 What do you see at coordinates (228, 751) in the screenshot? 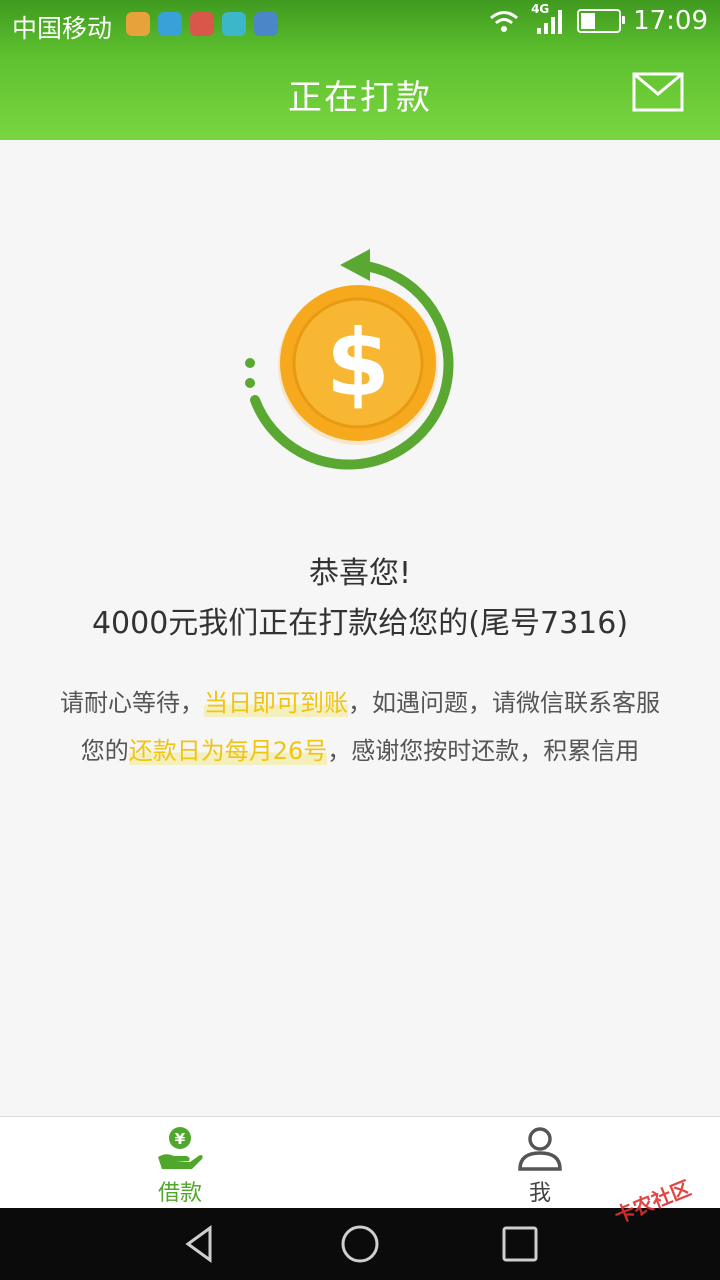
I see `highlight-text: 还款日为每月26号` at bounding box center [228, 751].